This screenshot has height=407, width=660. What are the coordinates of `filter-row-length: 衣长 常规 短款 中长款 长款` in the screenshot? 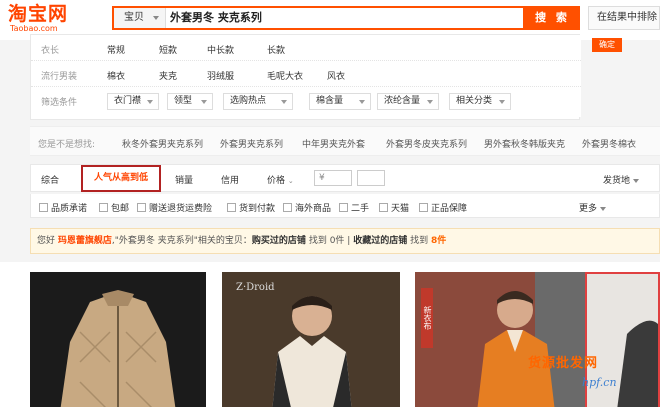 It's located at (306, 48).